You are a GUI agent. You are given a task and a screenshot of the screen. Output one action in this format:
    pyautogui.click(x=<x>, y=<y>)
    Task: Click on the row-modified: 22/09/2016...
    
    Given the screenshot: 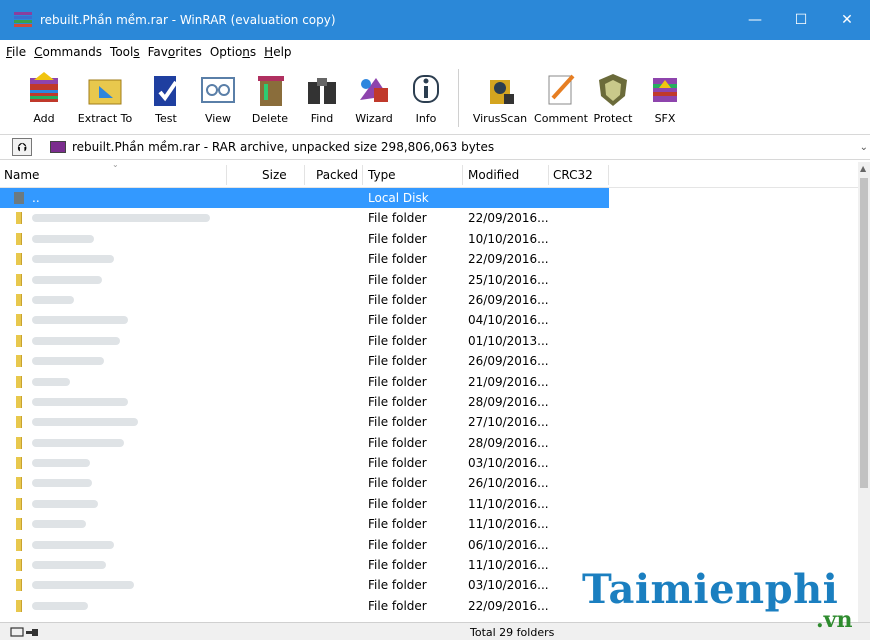 What is the action you would take?
    pyautogui.click(x=508, y=218)
    